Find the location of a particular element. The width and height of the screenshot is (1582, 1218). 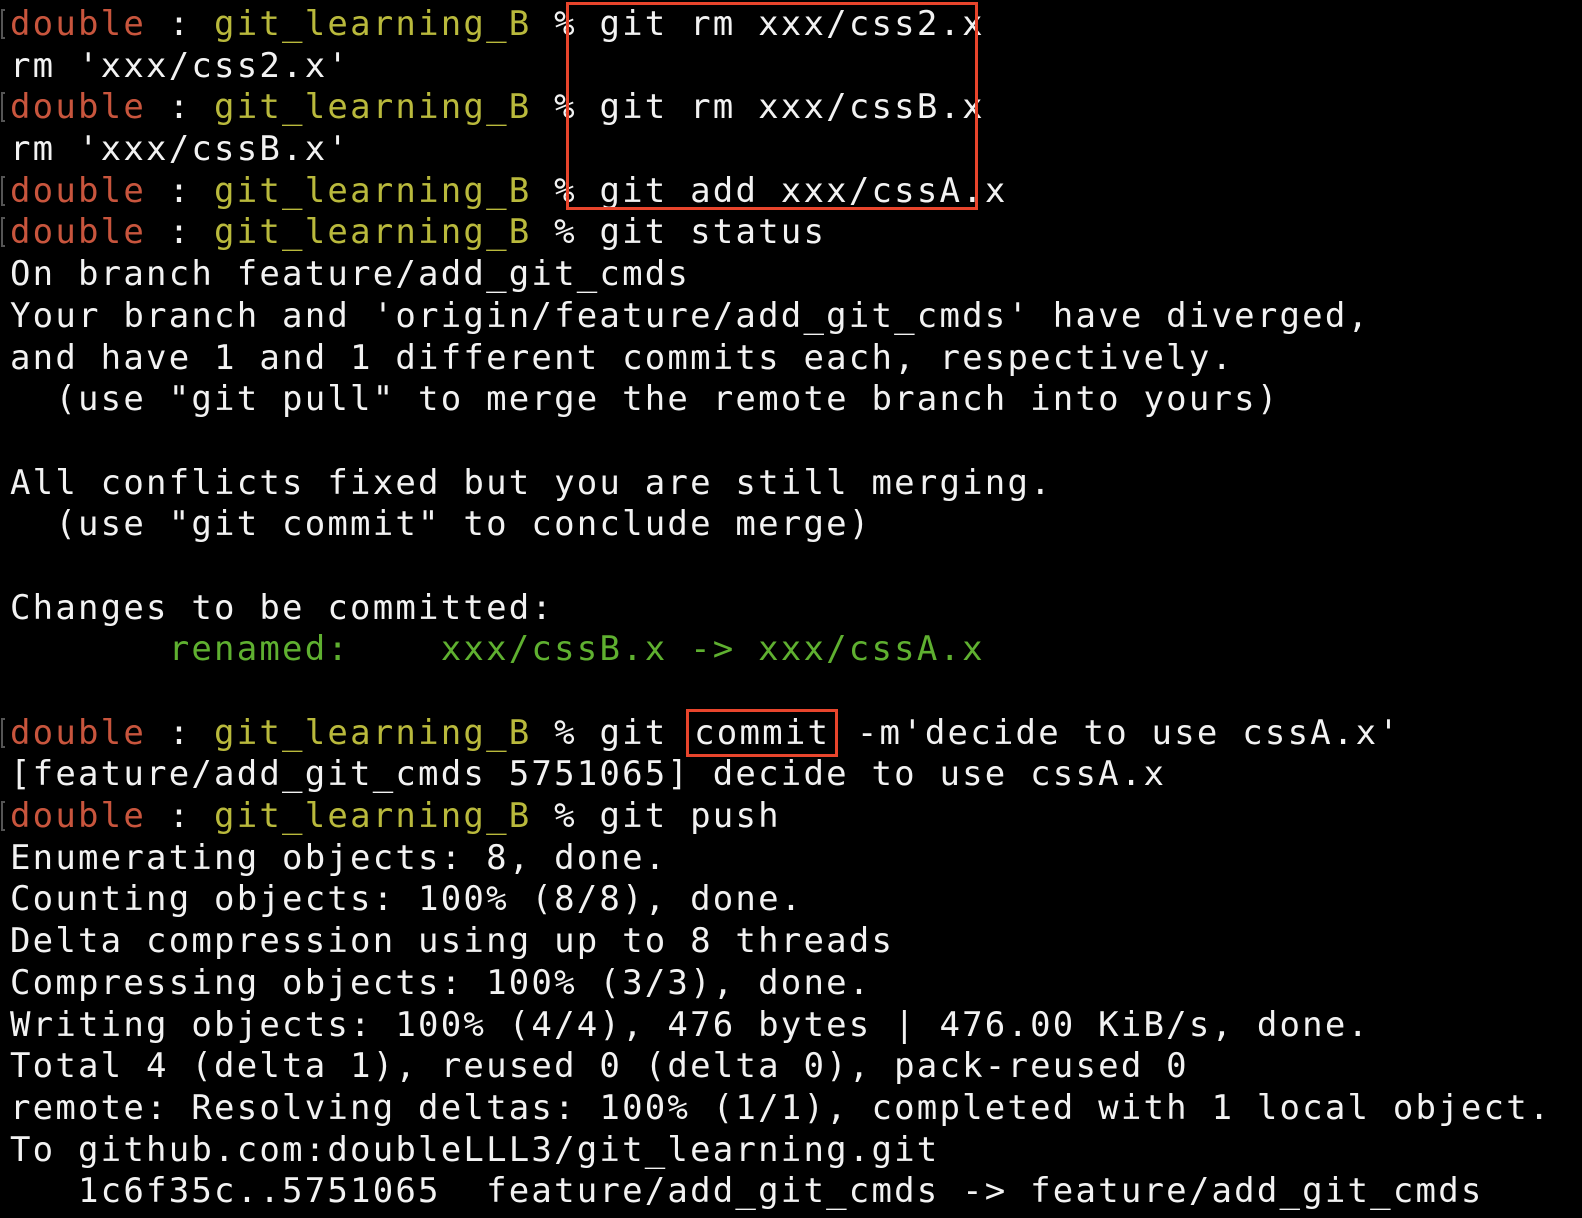

command-text: git status is located at coordinates (713, 232).